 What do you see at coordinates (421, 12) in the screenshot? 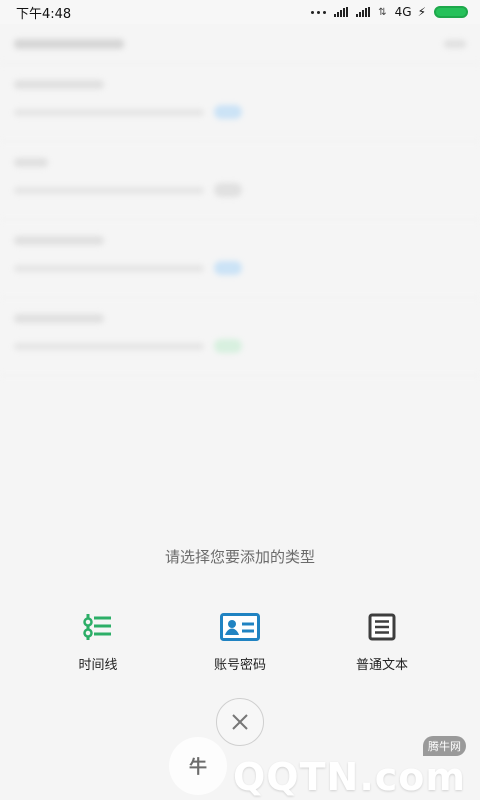
I see `charging-bolt-icon: ⚡` at bounding box center [421, 12].